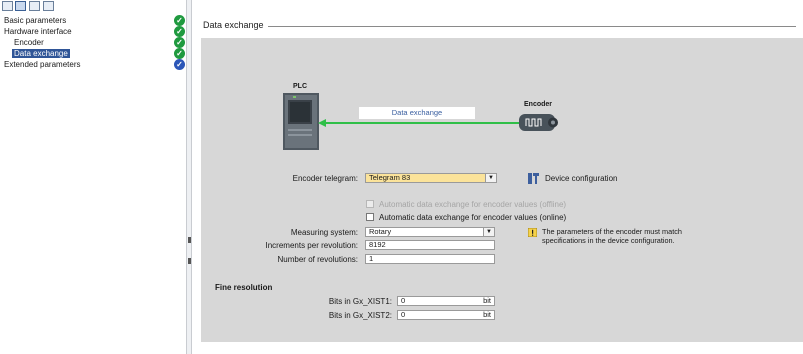  What do you see at coordinates (233, 25) in the screenshot?
I see `section-title: Data exchange` at bounding box center [233, 25].